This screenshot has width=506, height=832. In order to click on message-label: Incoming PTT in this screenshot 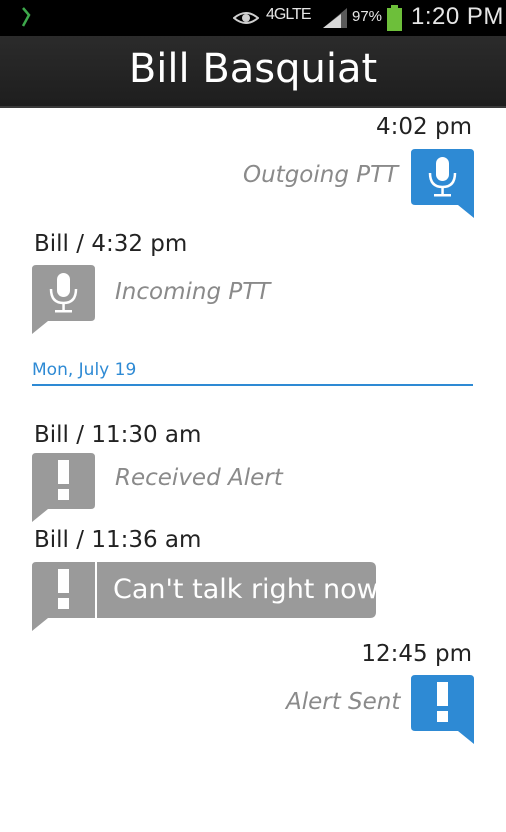, I will do `click(193, 292)`.